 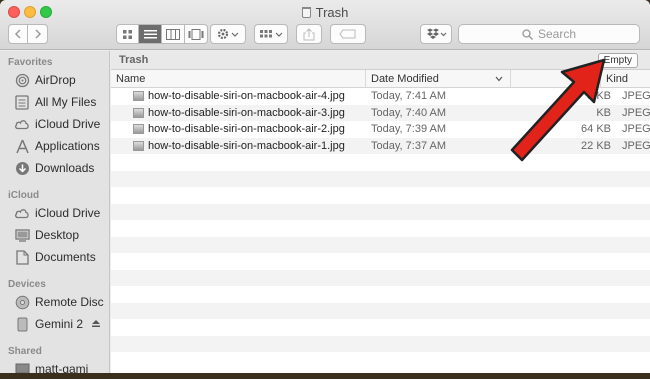 What do you see at coordinates (238, 79) in the screenshot?
I see `column-name: Name` at bounding box center [238, 79].